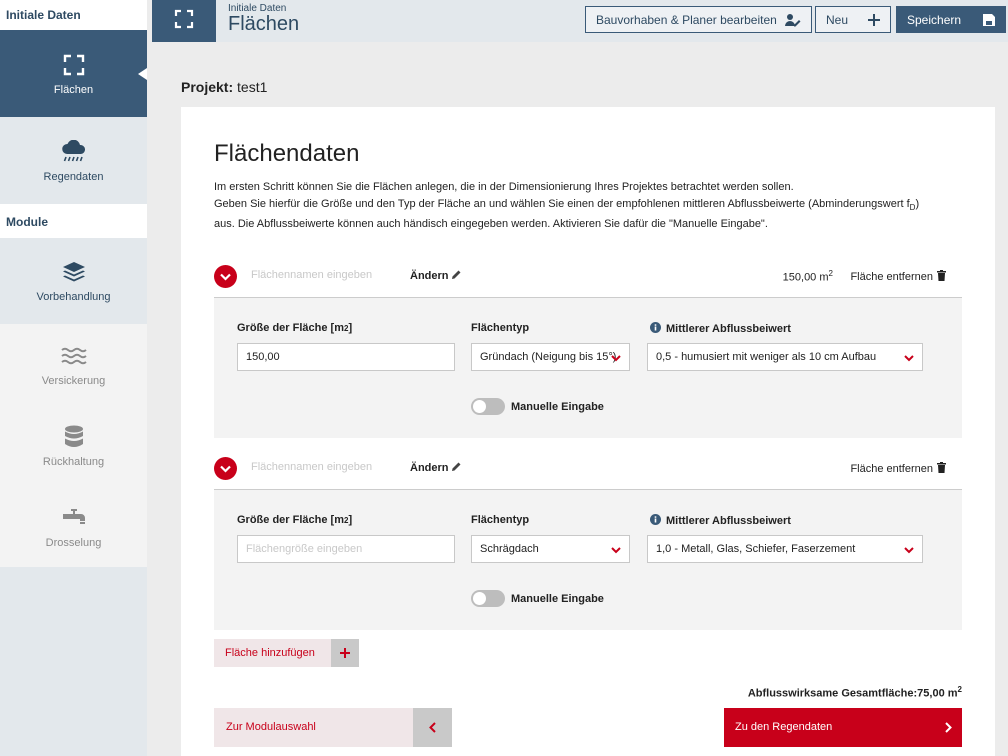  What do you see at coordinates (853, 19) in the screenshot?
I see `new-button: Neu` at bounding box center [853, 19].